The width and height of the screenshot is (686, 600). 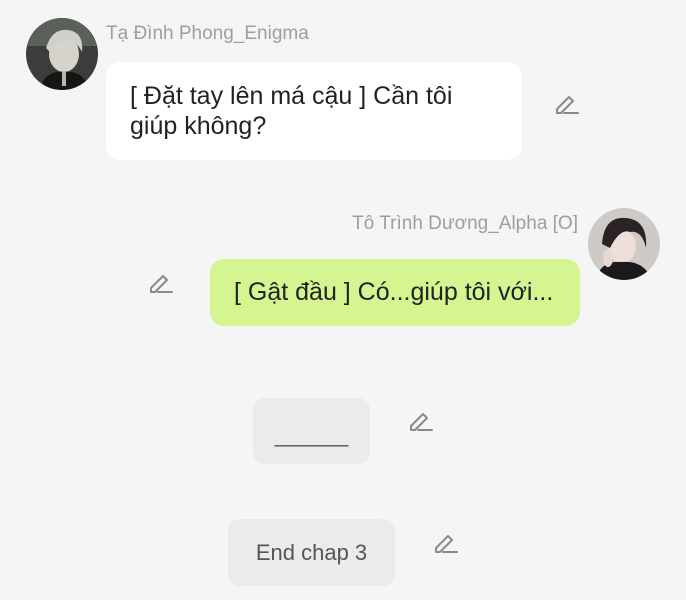 I want to click on avatar-tadinhphong, so click(x=62, y=54).